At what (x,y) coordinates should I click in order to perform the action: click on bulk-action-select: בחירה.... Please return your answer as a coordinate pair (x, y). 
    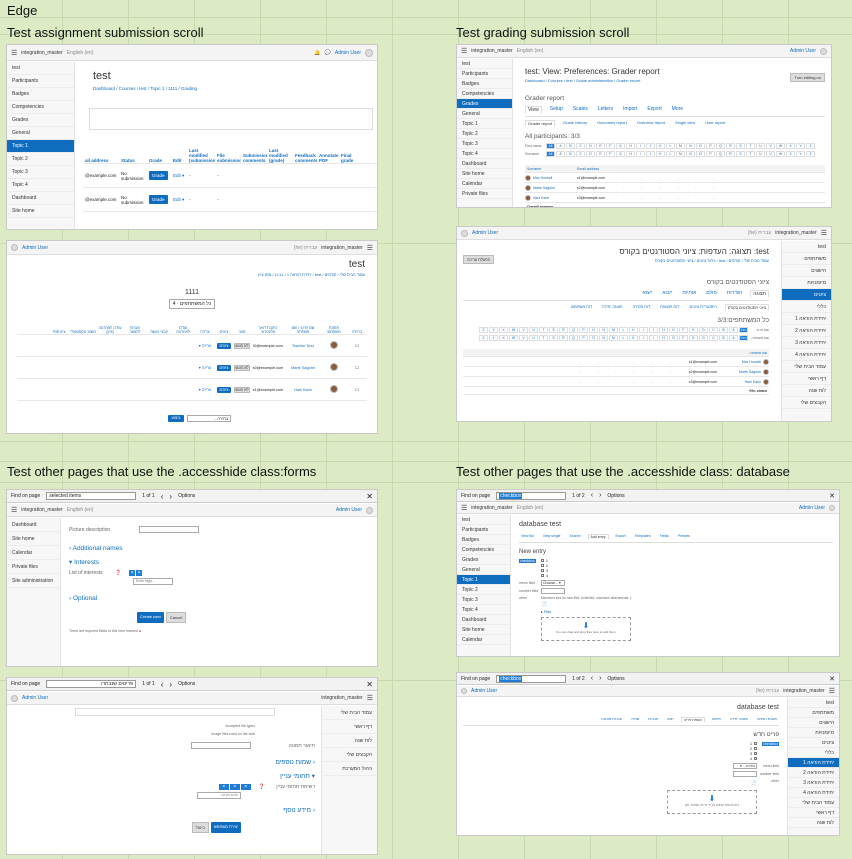
    Looking at the image, I should click on (209, 418).